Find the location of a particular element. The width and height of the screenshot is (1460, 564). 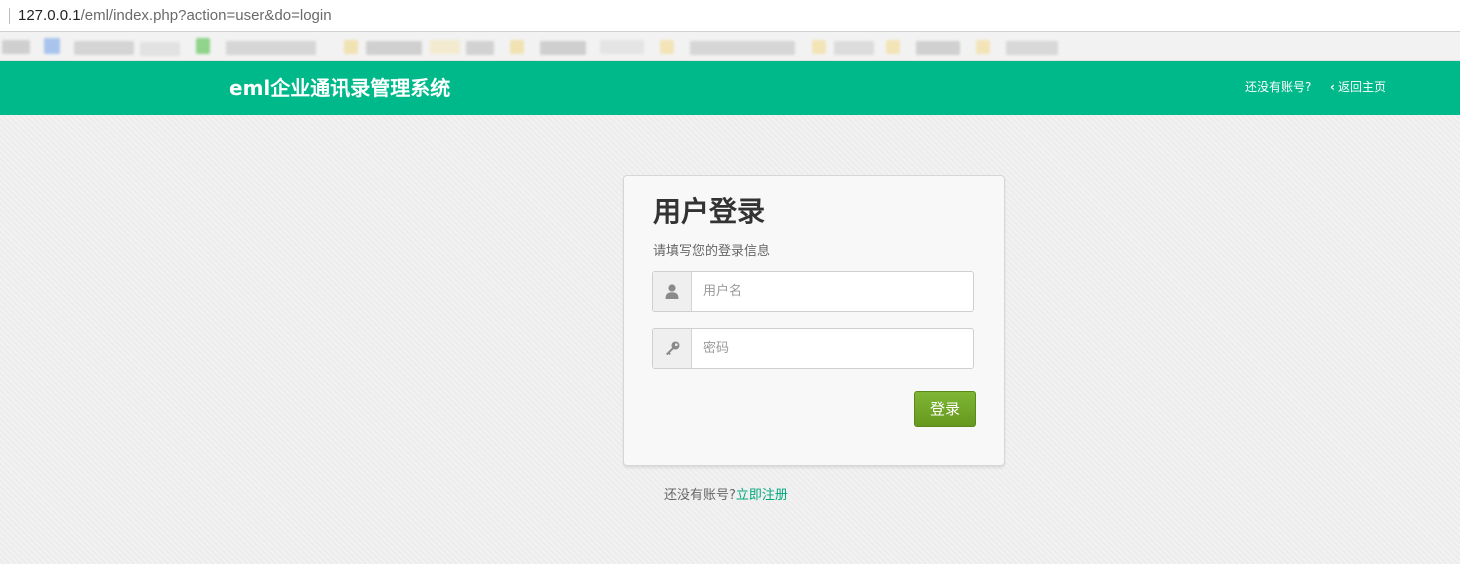

register-link: 立即注册 is located at coordinates (762, 495).